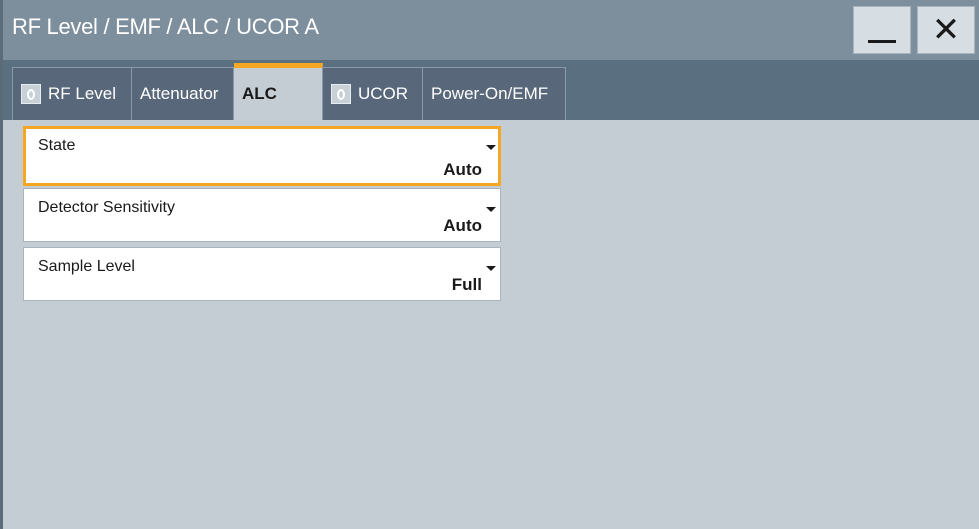 Image resolution: width=979 pixels, height=529 pixels. Describe the element at coordinates (490, 93) in the screenshot. I see `tab-label: Power-On/EMF` at that location.